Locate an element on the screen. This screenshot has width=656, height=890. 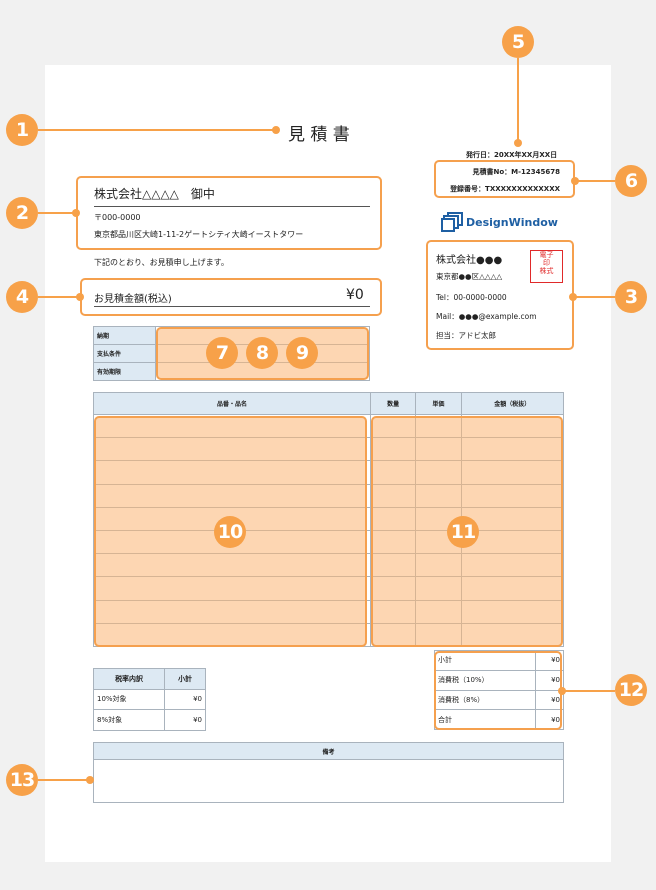
amount-value: ¥0 is located at coordinates (355, 295).